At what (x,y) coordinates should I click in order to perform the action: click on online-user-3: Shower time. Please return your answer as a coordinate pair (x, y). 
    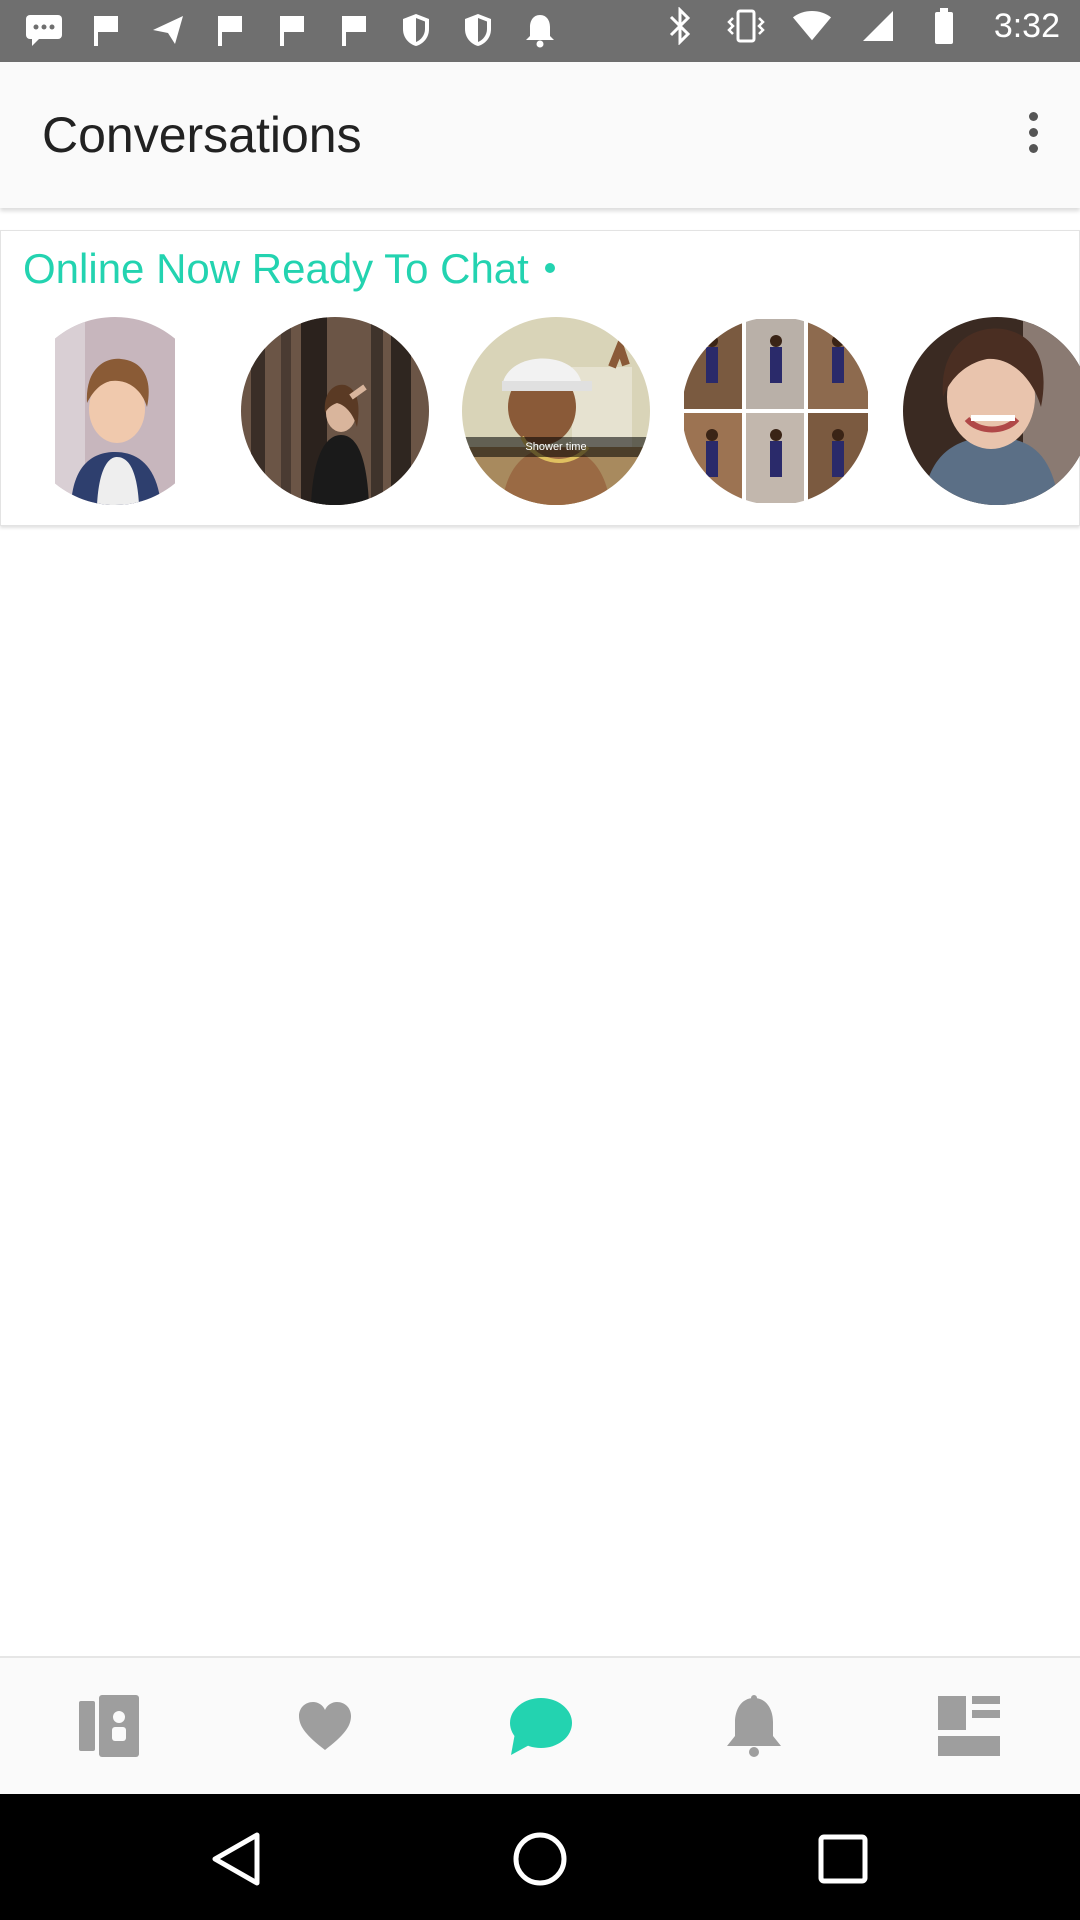
    Looking at the image, I should click on (556, 411).